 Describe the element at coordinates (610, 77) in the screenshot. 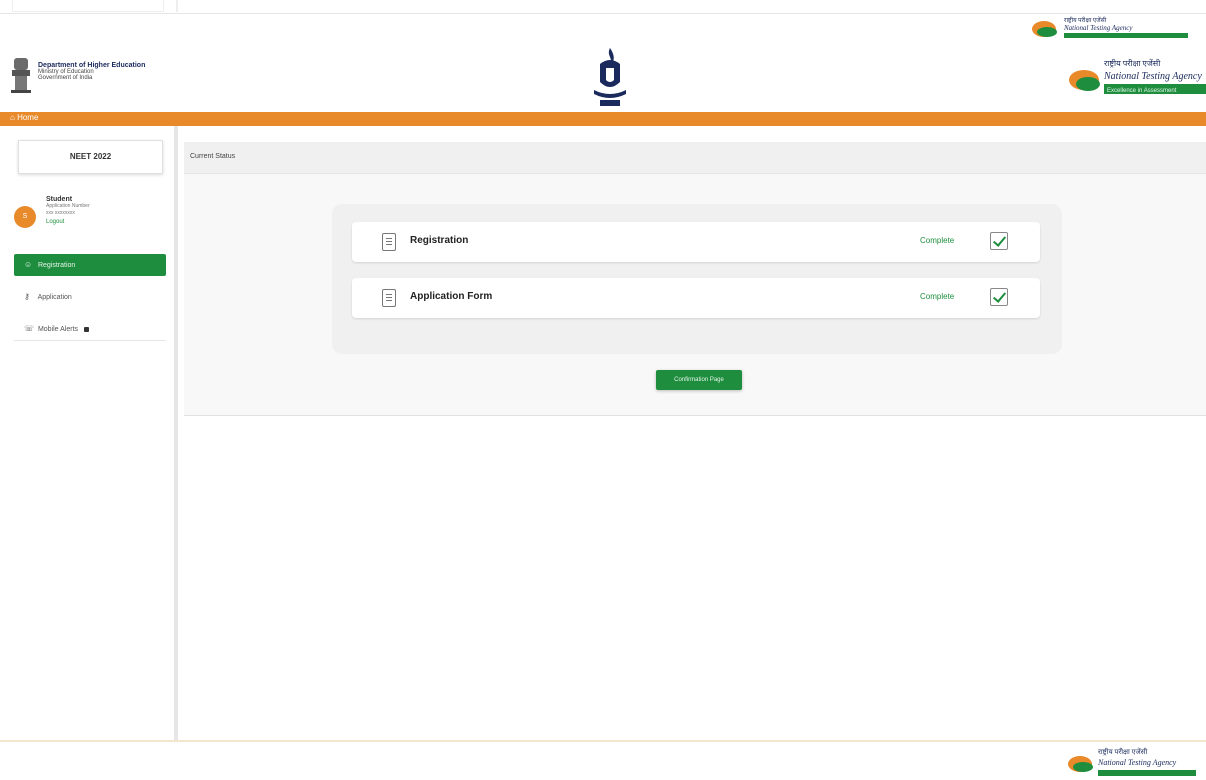

I see `ugc-logo-icon` at that location.